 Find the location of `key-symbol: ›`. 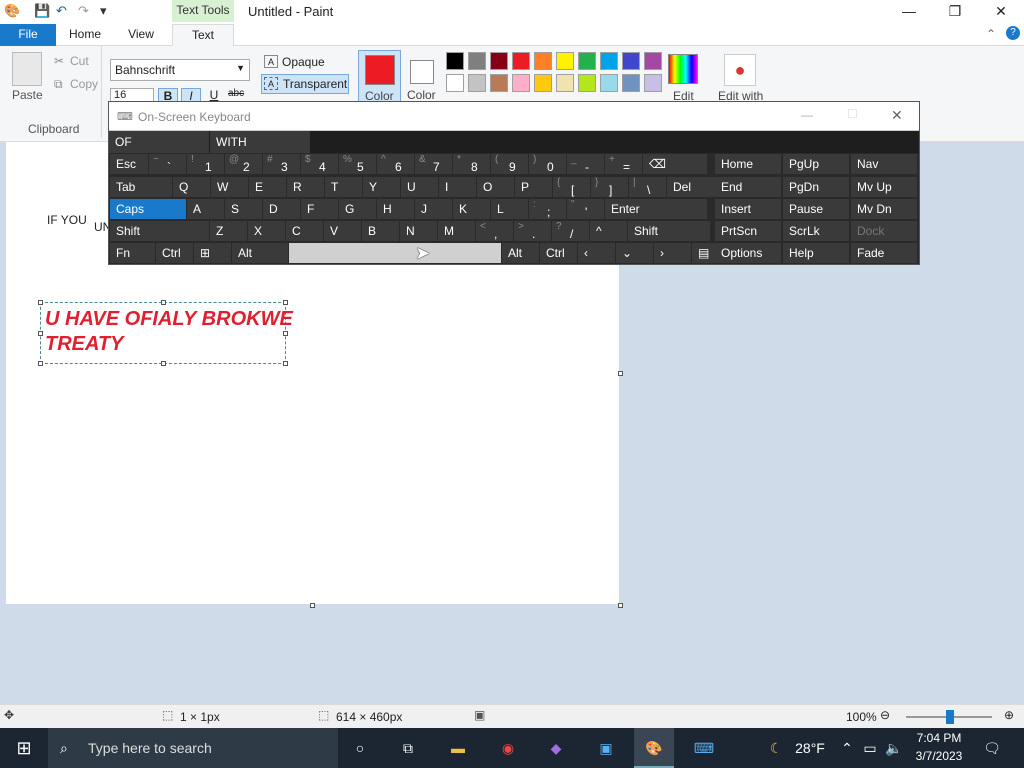

key-symbol: › is located at coordinates (672, 253).